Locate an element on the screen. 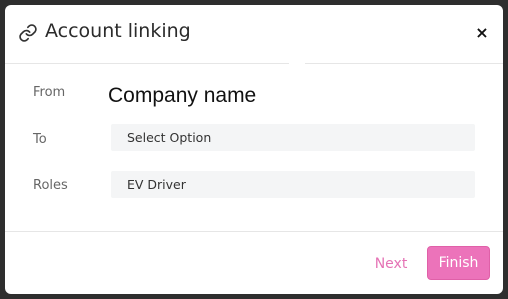  footer-divider is located at coordinates (254, 231).